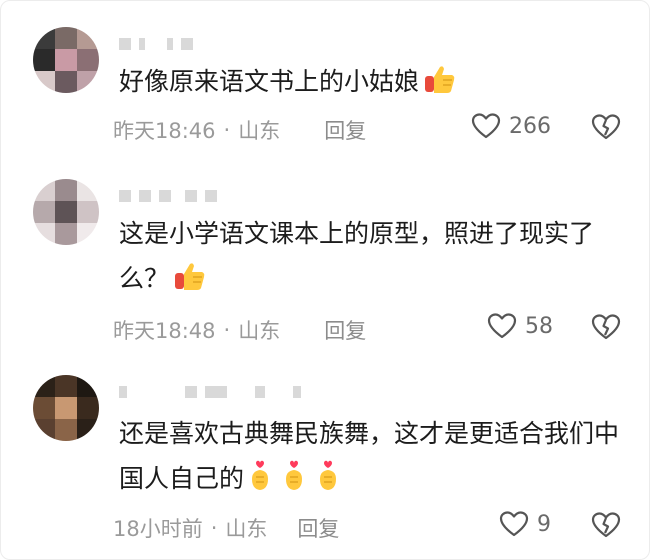 The image size is (650, 560). I want to click on like-button: 9, so click(525, 524).